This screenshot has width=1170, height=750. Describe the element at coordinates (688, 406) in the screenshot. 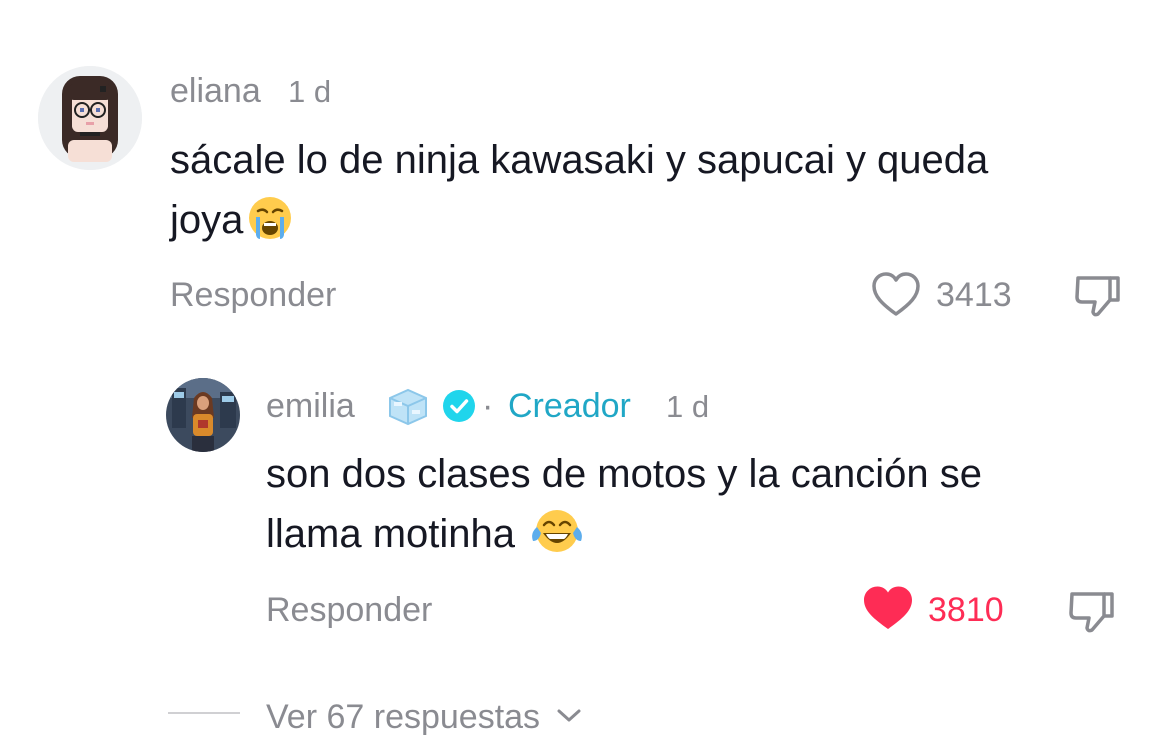

I see `reply-timestamp: 1 d` at that location.